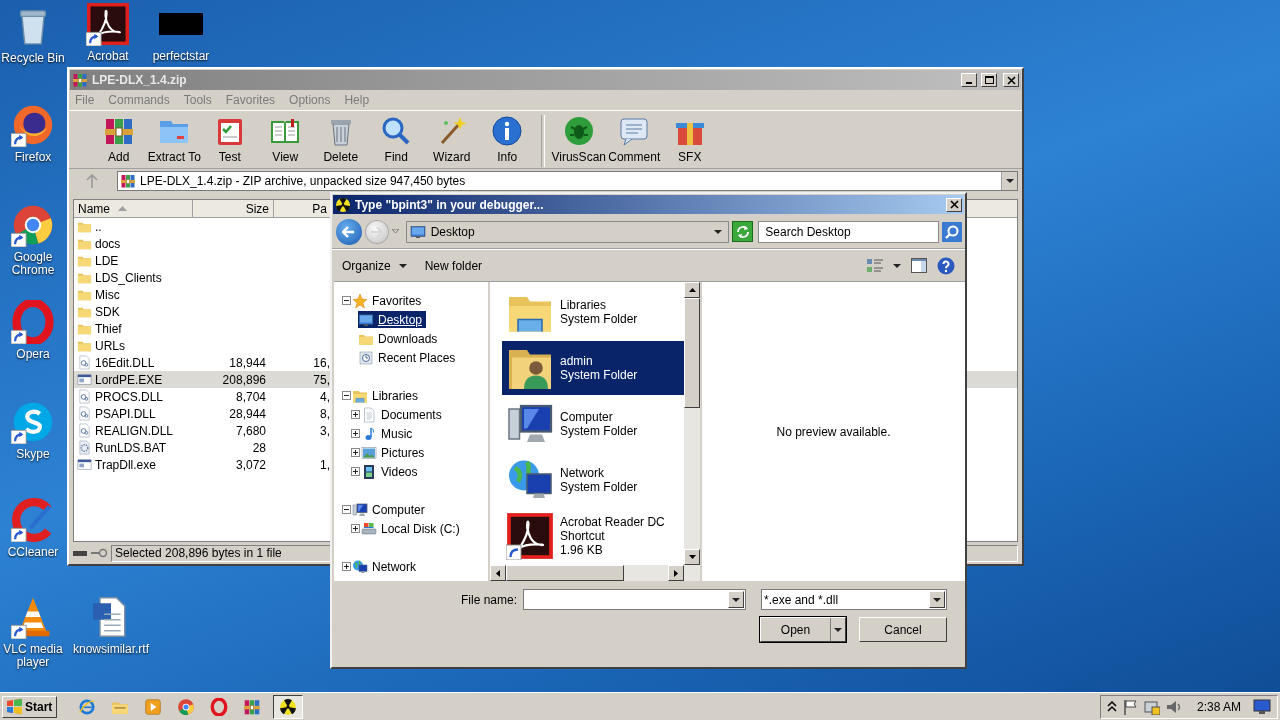  What do you see at coordinates (128, 277) in the screenshot?
I see `table-cell: LDS_Clients` at bounding box center [128, 277].